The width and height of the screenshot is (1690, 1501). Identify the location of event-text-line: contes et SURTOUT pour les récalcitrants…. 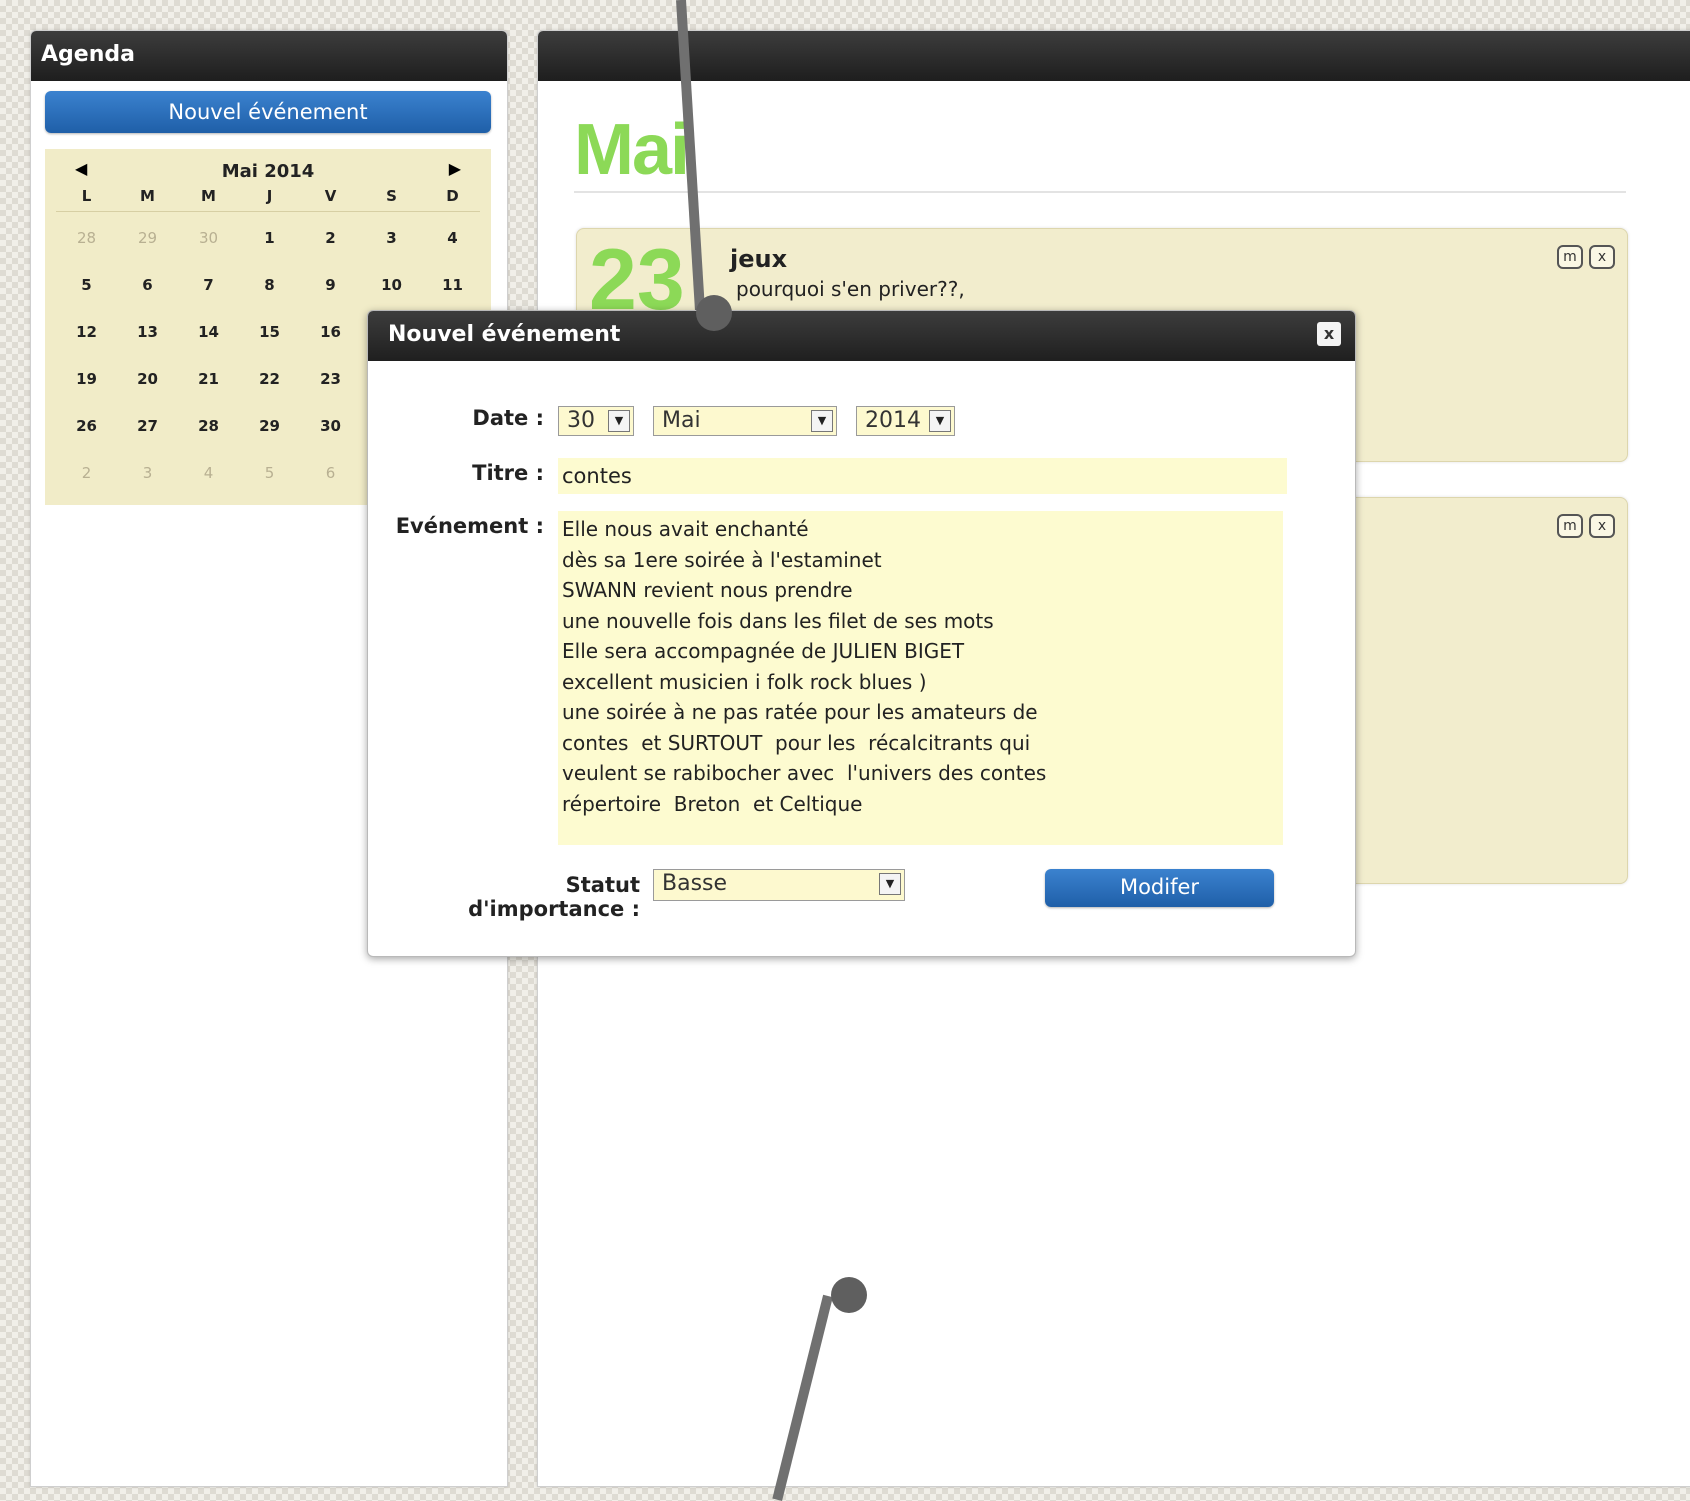
(796, 742).